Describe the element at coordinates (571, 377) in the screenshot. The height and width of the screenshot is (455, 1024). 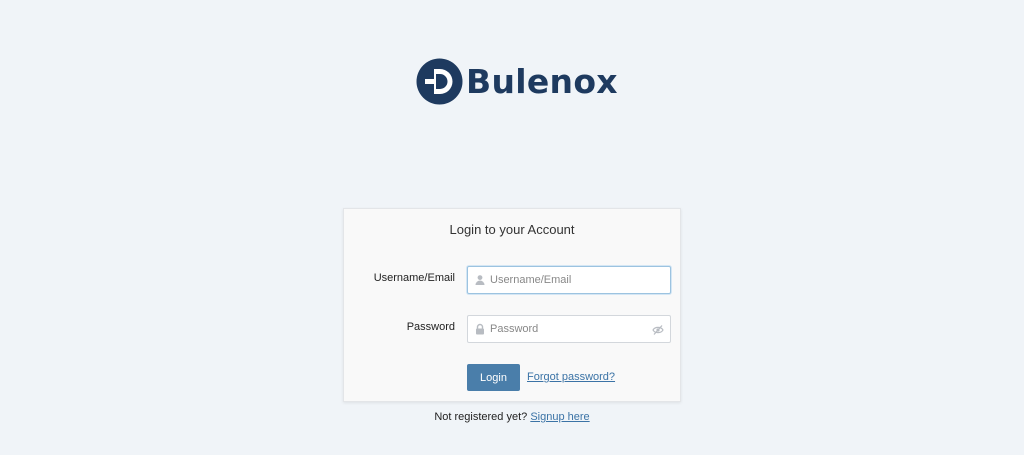
I see `forgot-password-link: Forgot password?` at that location.